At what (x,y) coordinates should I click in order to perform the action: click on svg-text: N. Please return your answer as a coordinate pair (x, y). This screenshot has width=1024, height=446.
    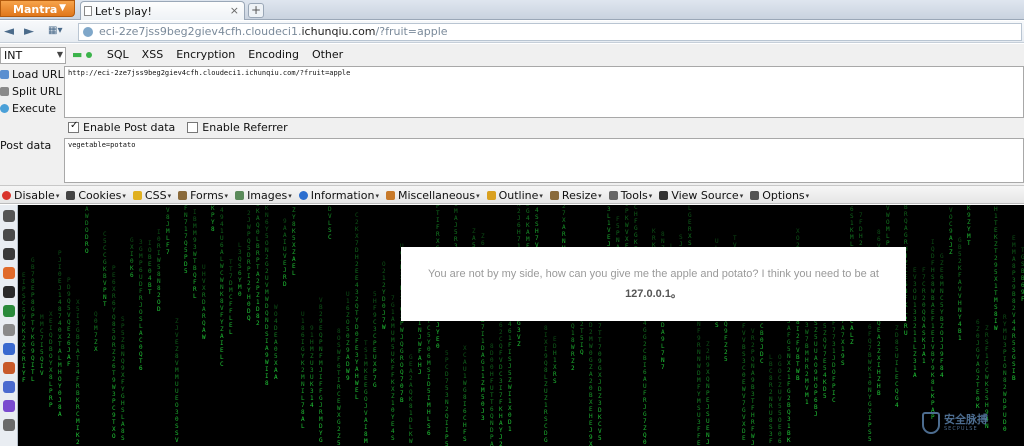
    Looking at the image, I should click on (708, 386).